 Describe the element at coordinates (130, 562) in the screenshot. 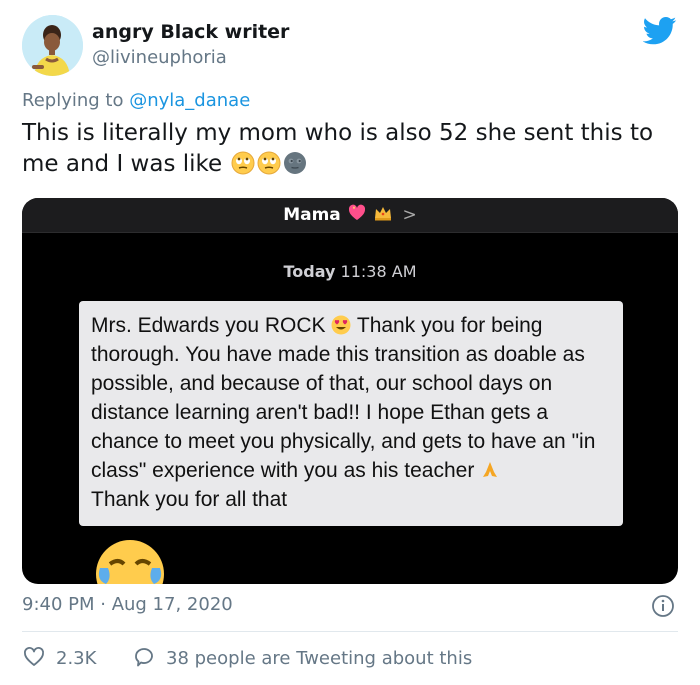

I see `face-with-tears-of-joy-icon` at that location.